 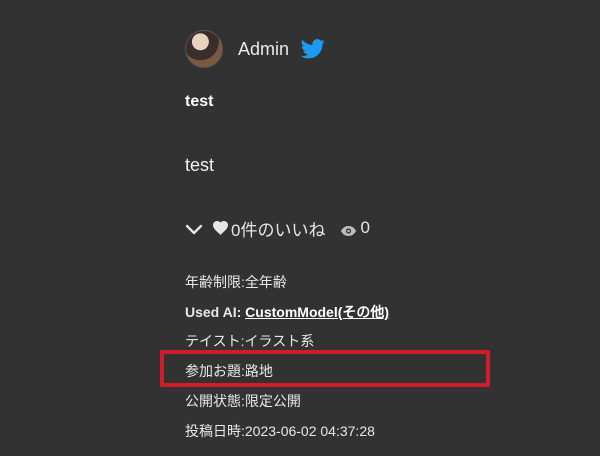 I want to click on likes-count: 0件のいいね, so click(x=278, y=228).